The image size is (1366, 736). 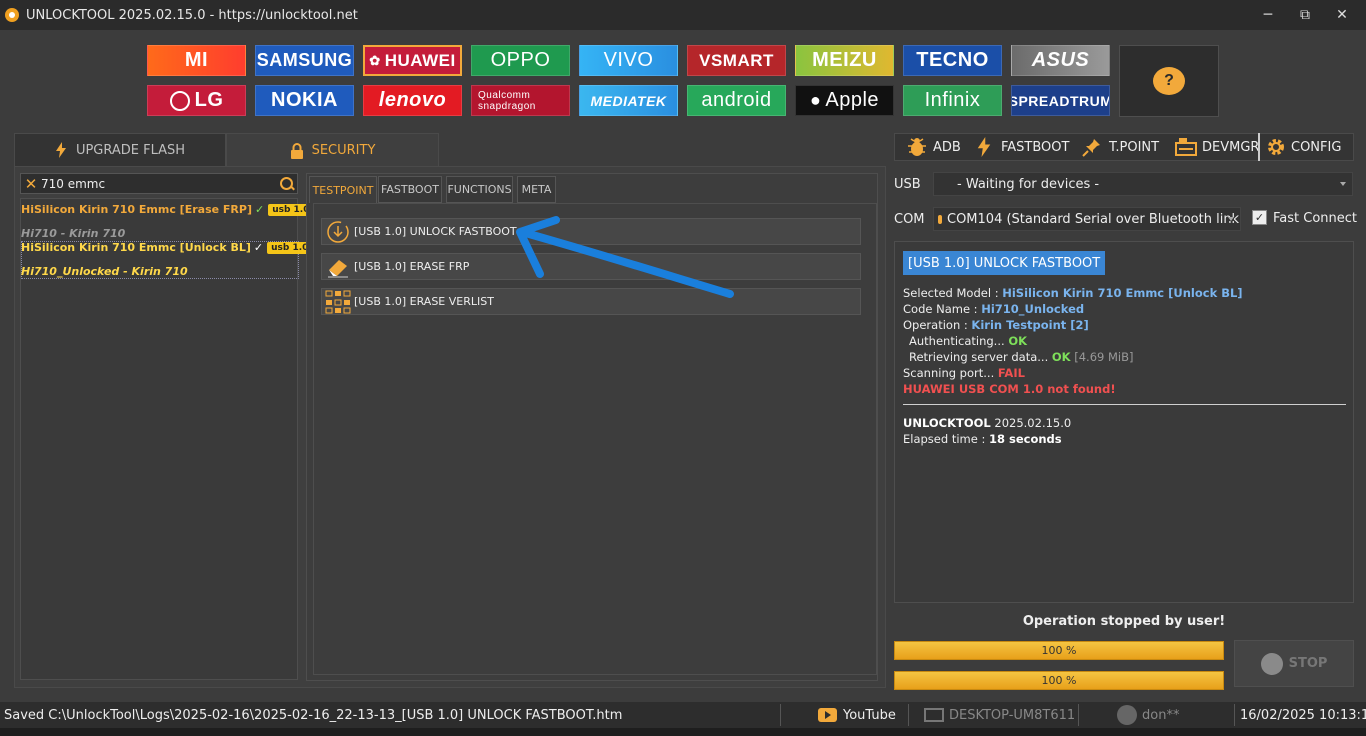 What do you see at coordinates (1012, 715) in the screenshot?
I see `computer-name-label: DESKTOP-UM8T611` at bounding box center [1012, 715].